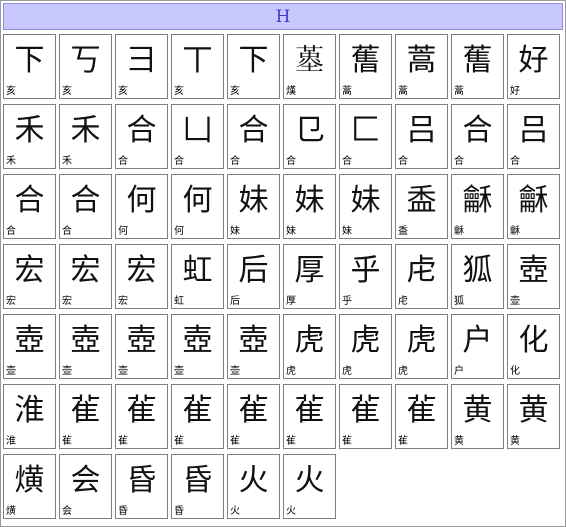  Describe the element at coordinates (11, 91) in the screenshot. I see `glyph-label: 亥` at that location.